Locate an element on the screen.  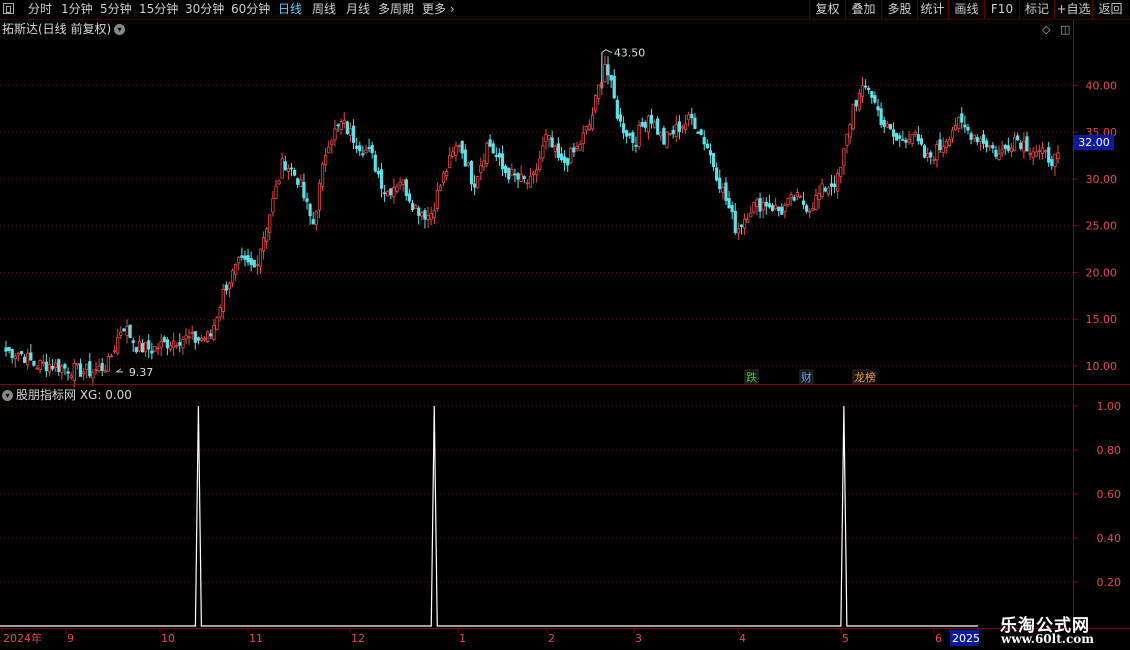
price-axis-ticks: 10.0015.0020.0025.0030.0035.0040.00 is located at coordinates (1095, 226).